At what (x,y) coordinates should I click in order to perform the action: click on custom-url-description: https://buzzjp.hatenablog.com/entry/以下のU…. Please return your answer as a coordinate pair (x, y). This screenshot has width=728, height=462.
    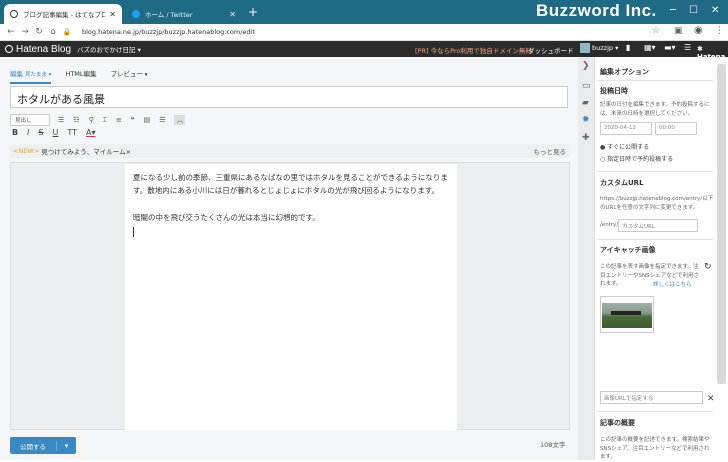
    Looking at the image, I should click on (657, 203).